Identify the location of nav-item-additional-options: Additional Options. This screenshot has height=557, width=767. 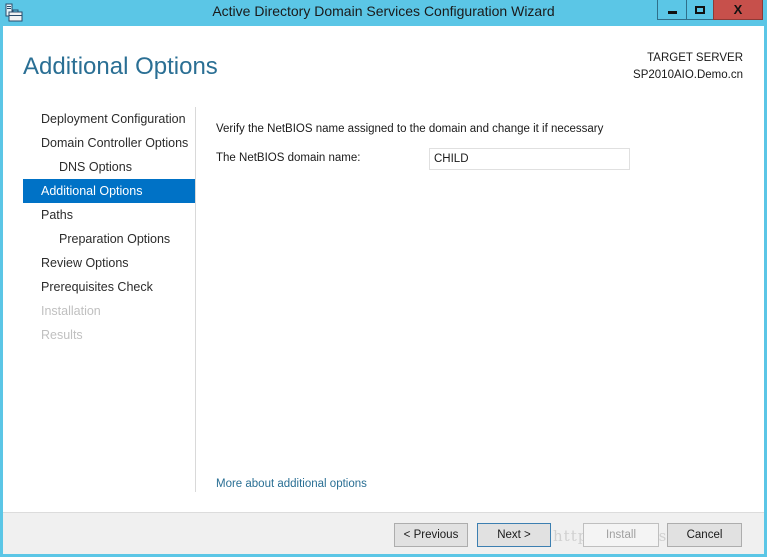
(109, 191).